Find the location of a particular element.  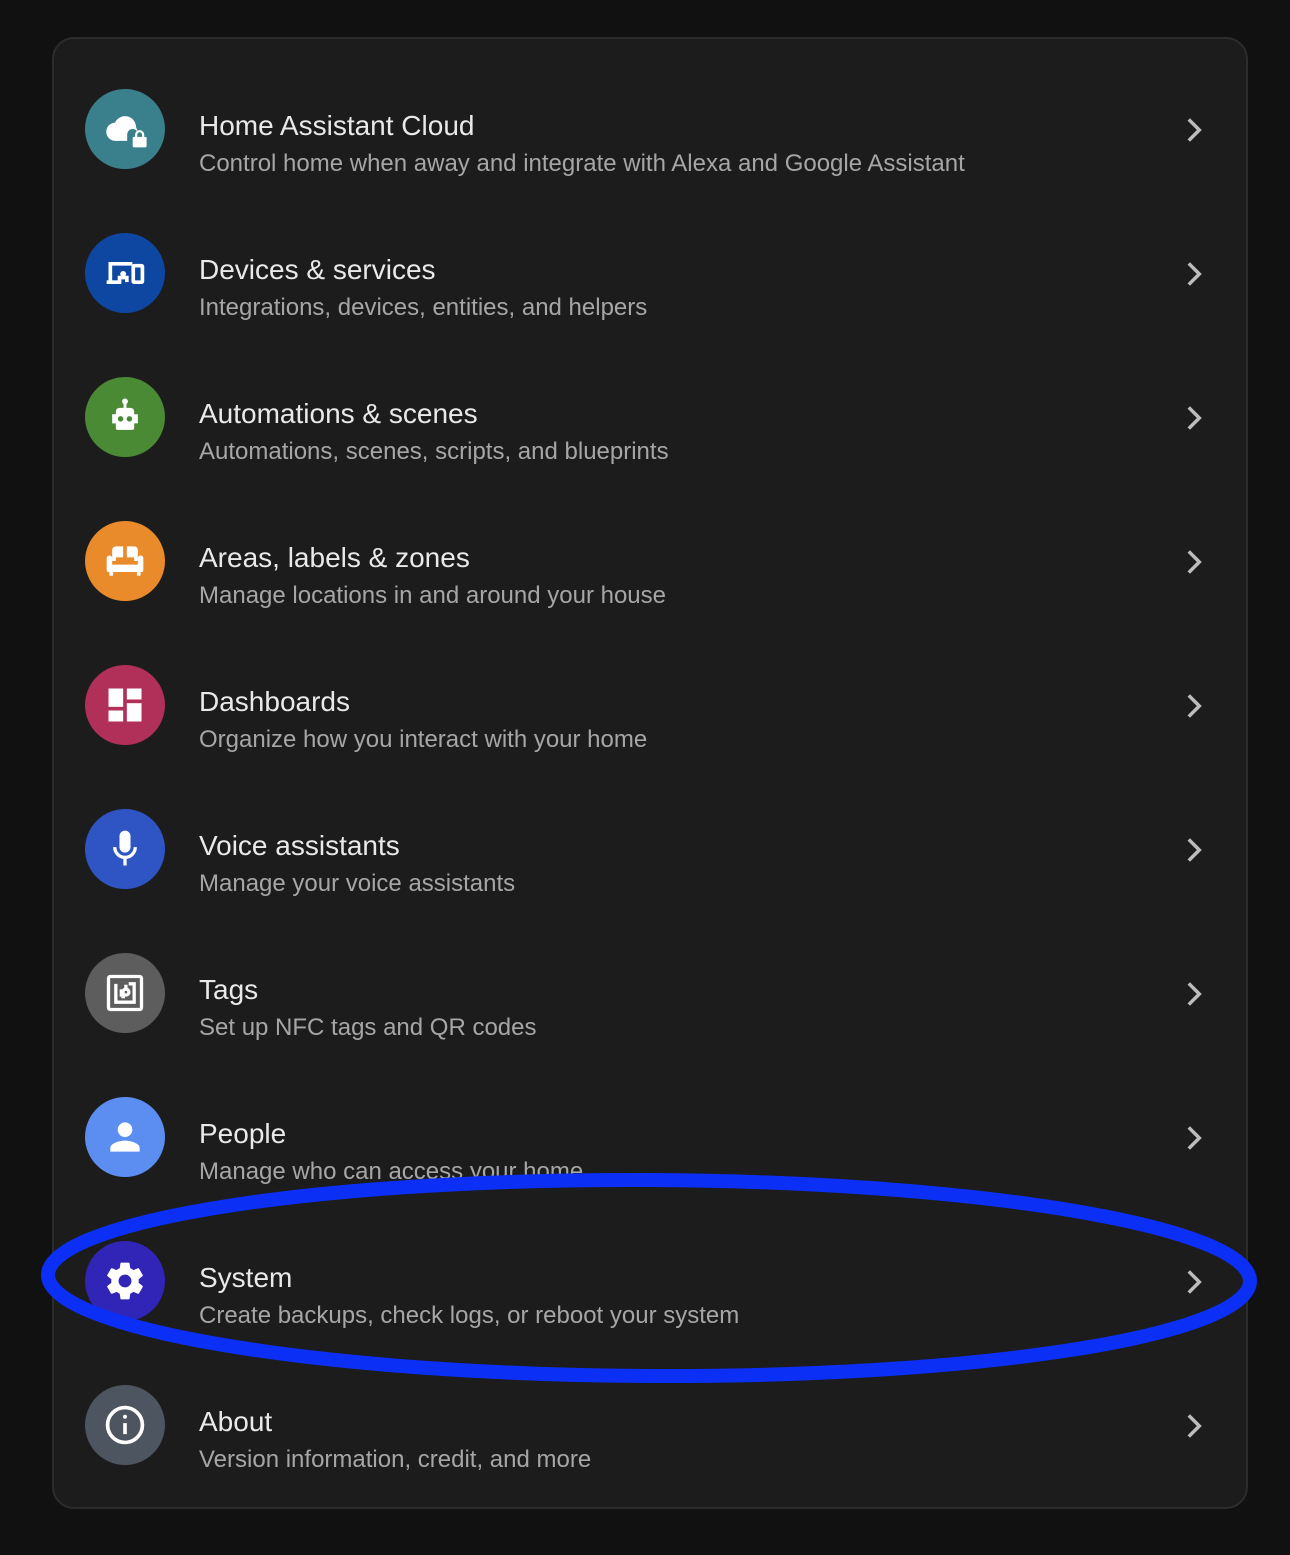

settings-item-title: Home Assistant Cloud is located at coordinates (337, 125).